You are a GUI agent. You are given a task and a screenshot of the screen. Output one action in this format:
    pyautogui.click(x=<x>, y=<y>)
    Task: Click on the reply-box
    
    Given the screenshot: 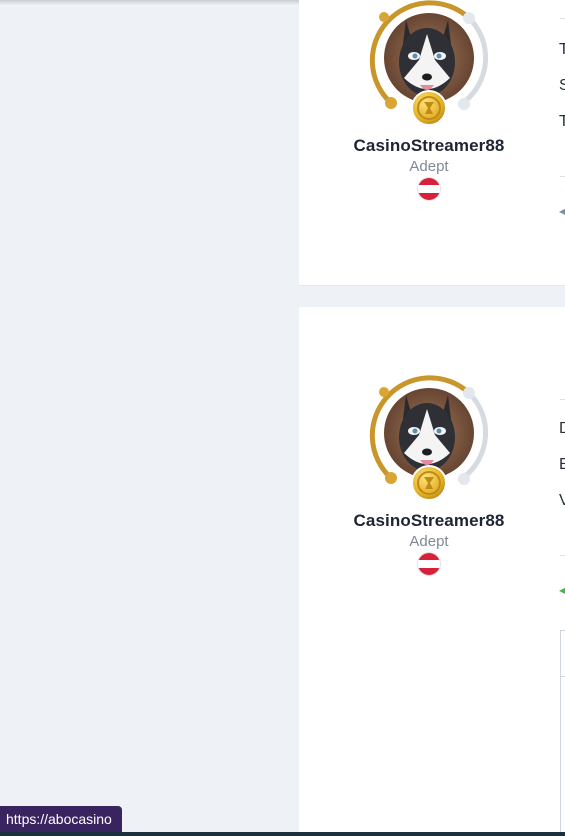 What is the action you would take?
    pyautogui.click(x=562, y=733)
    